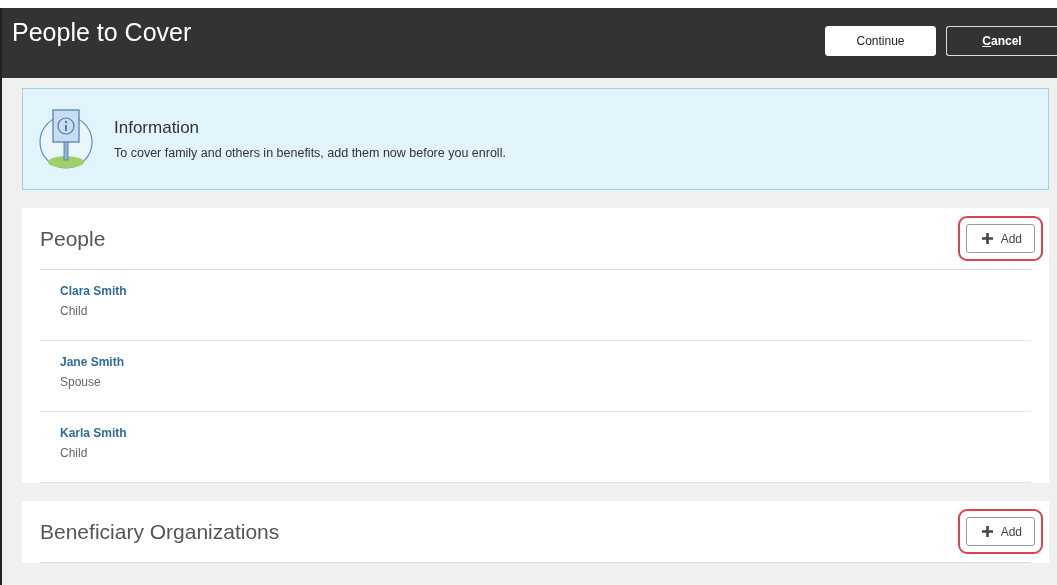  Describe the element at coordinates (160, 531) in the screenshot. I see `section-title: Beneficiary Organizations` at that location.